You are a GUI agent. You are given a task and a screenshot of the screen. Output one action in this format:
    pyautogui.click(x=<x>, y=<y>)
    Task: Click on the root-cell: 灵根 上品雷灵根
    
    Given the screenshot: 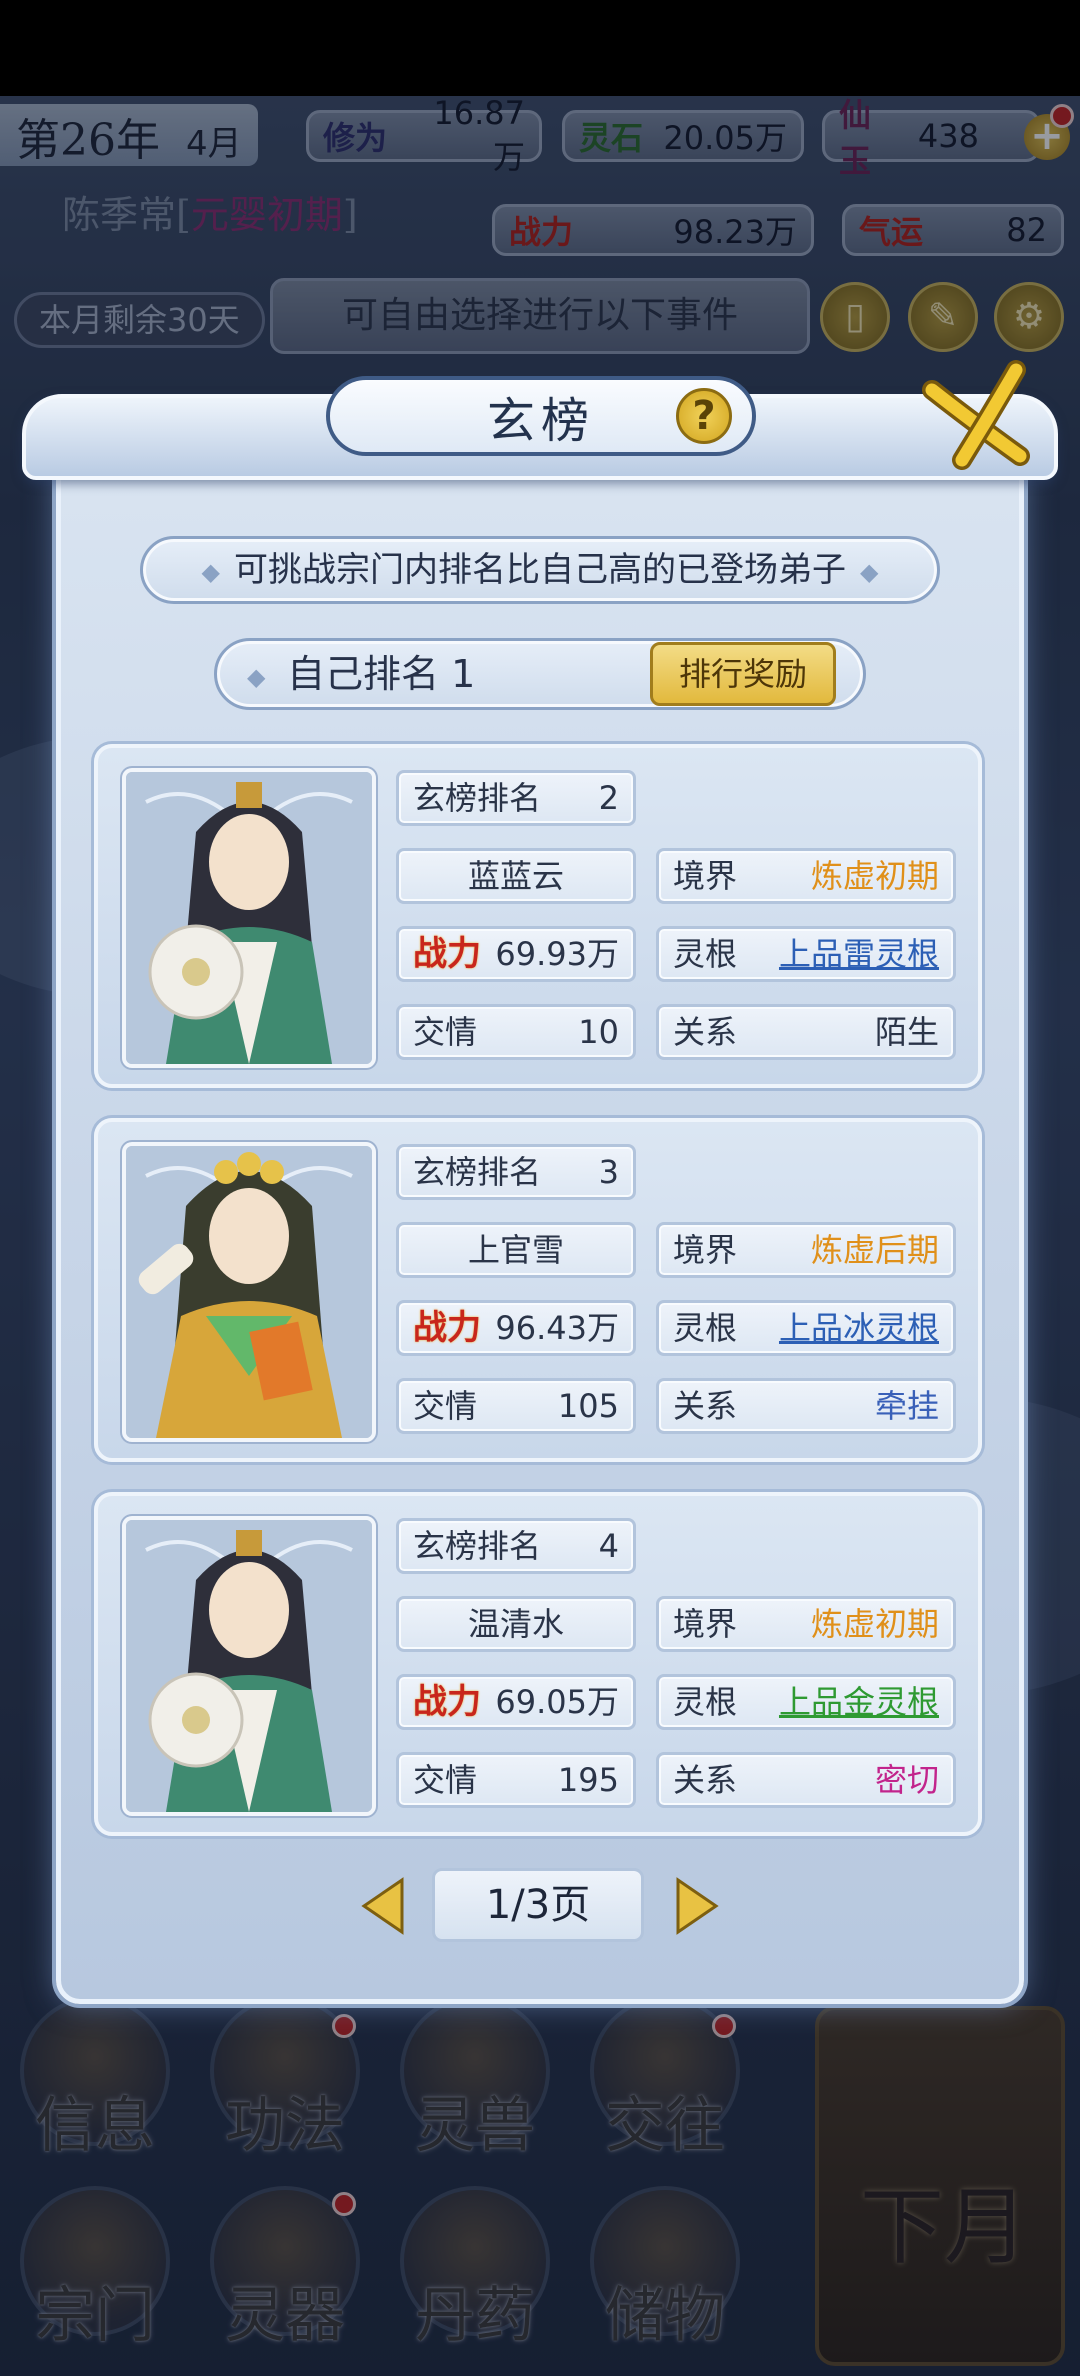 What is the action you would take?
    pyautogui.click(x=806, y=954)
    